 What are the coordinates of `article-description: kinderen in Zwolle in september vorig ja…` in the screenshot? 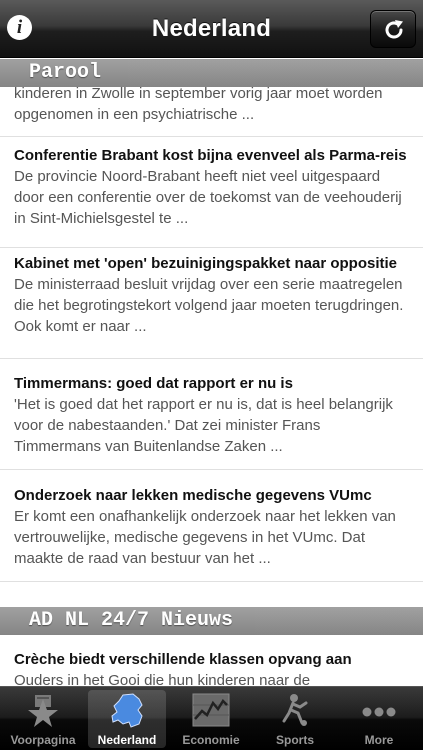 It's located at (198, 104).